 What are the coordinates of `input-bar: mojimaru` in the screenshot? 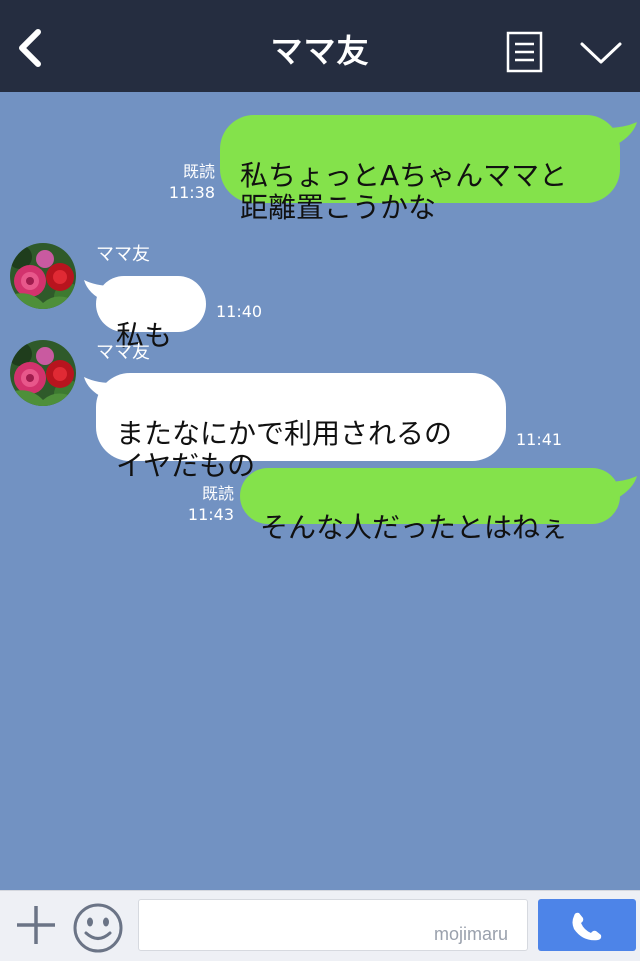 It's located at (320, 925).